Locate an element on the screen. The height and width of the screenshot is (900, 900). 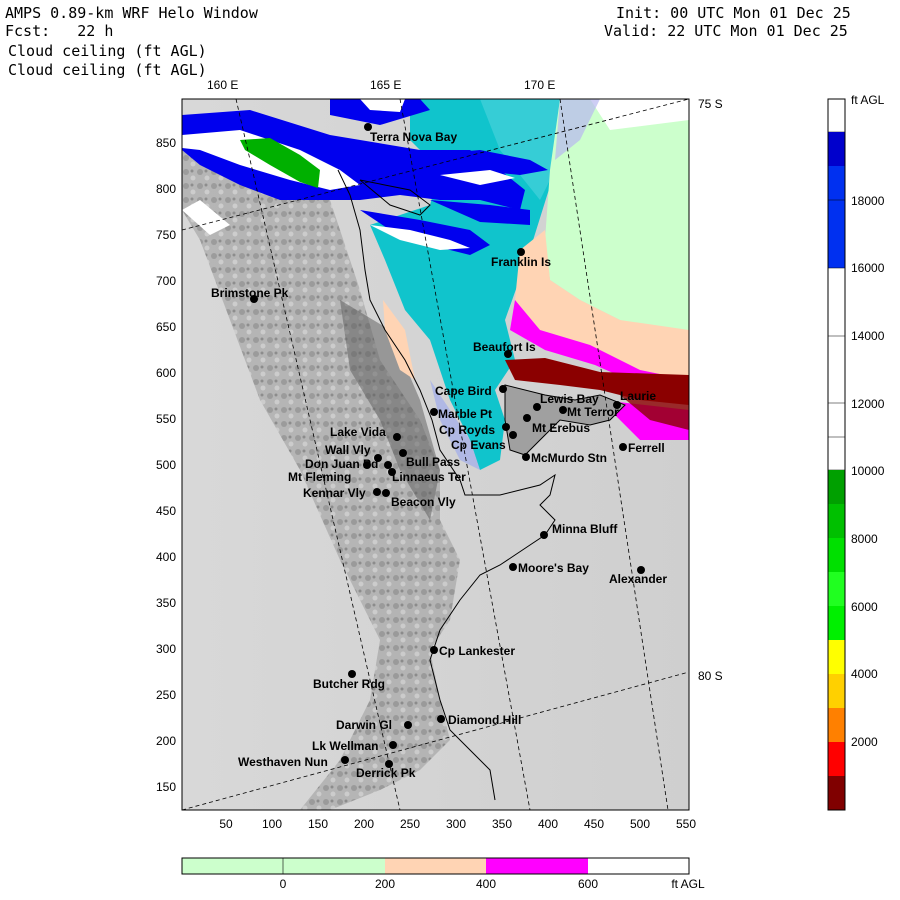
colorbar-bottom-labels: 0 200 400 600 ft AGL is located at coordinates (492, 884).